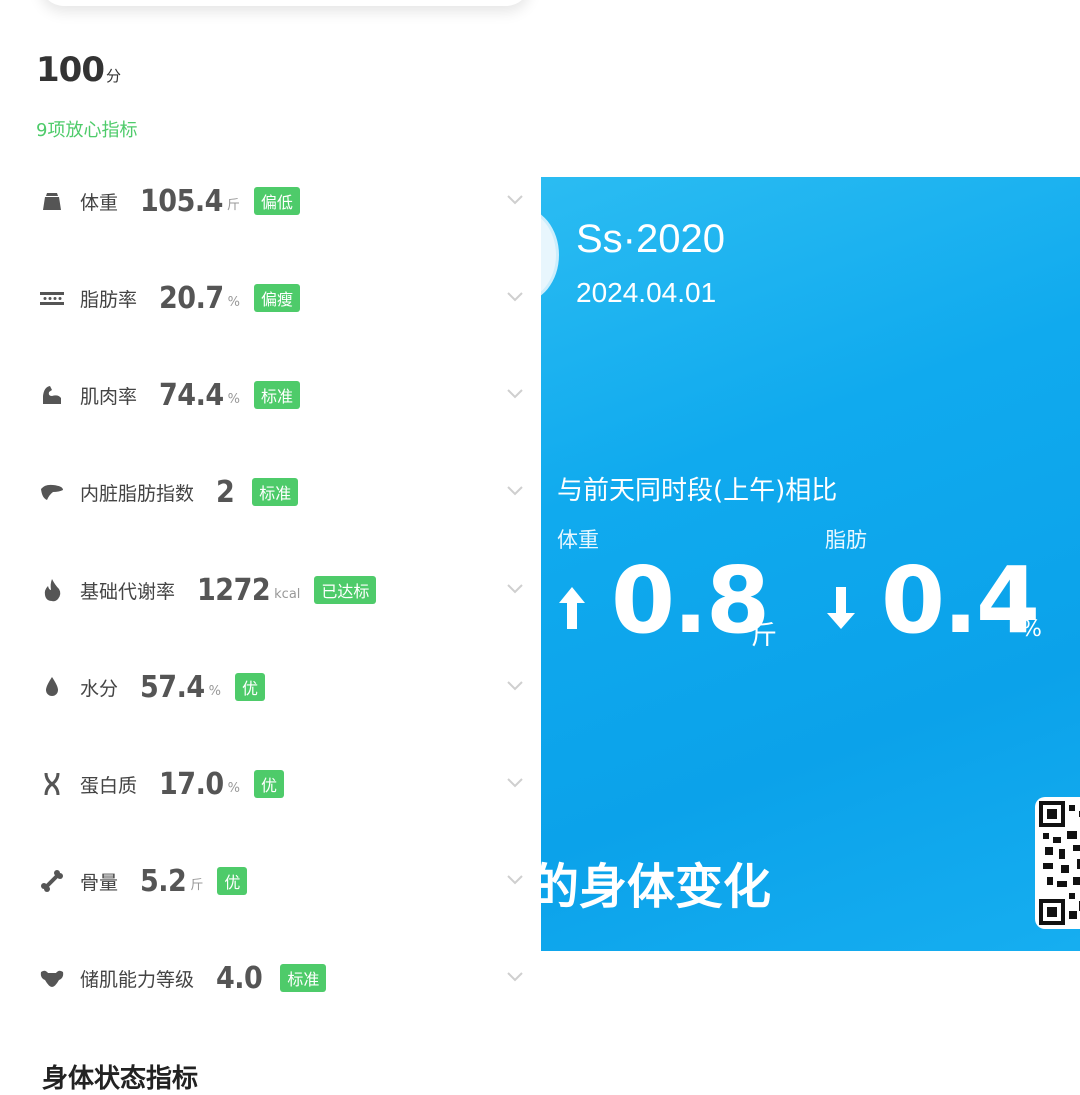 The image size is (1080, 1095). What do you see at coordinates (550, 255) in the screenshot?
I see `avatar` at bounding box center [550, 255].